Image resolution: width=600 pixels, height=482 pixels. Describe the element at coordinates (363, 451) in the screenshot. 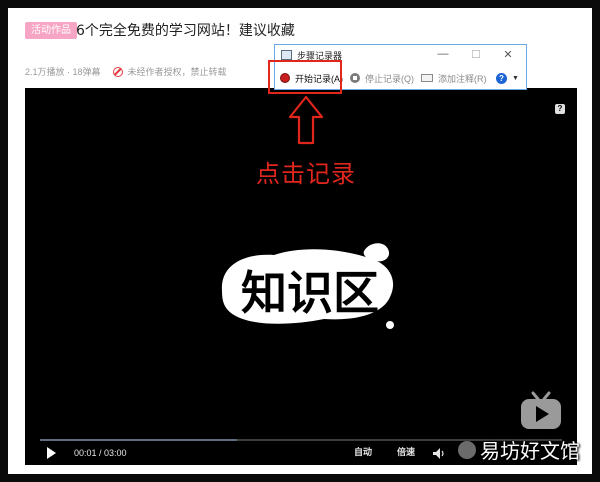

I see `quality-button: 自动` at that location.